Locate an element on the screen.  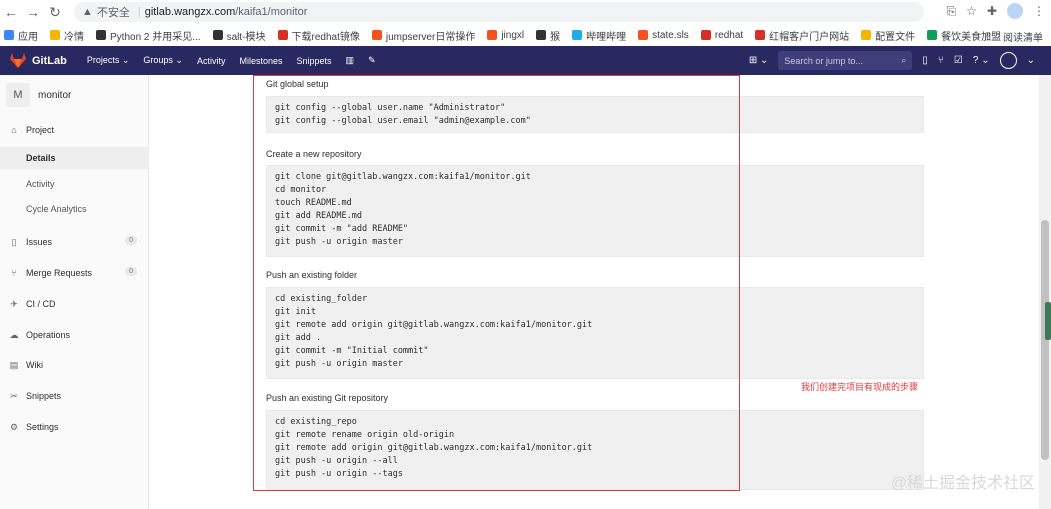
bookmark-item: salt-模块 is located at coordinates (239, 35).